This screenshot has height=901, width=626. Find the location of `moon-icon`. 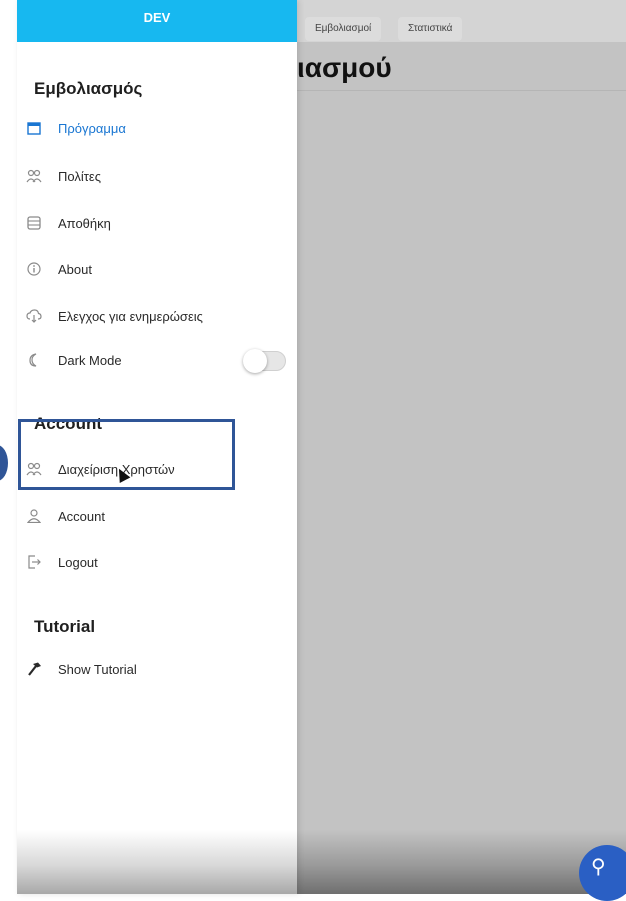

moon-icon is located at coordinates (34, 360).